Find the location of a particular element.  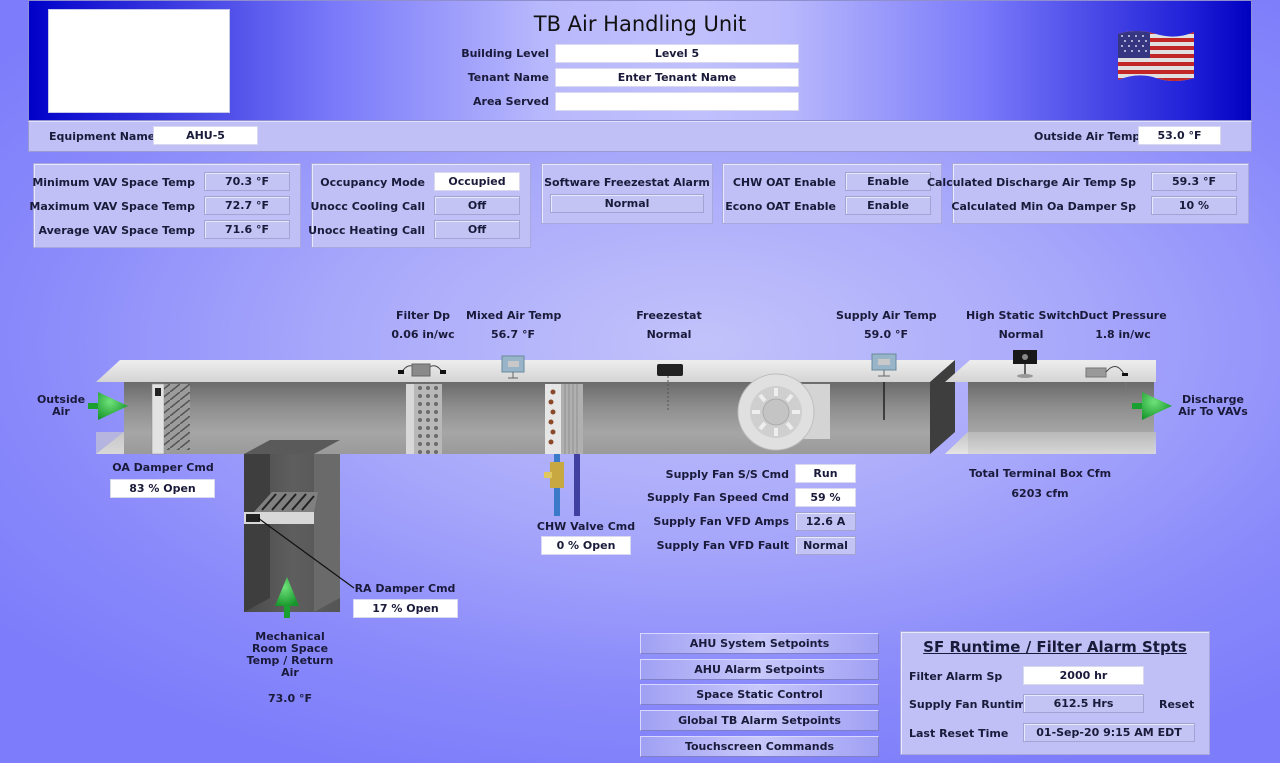

filter-dp-value: 0.06 in/wc is located at coordinates (423, 334).